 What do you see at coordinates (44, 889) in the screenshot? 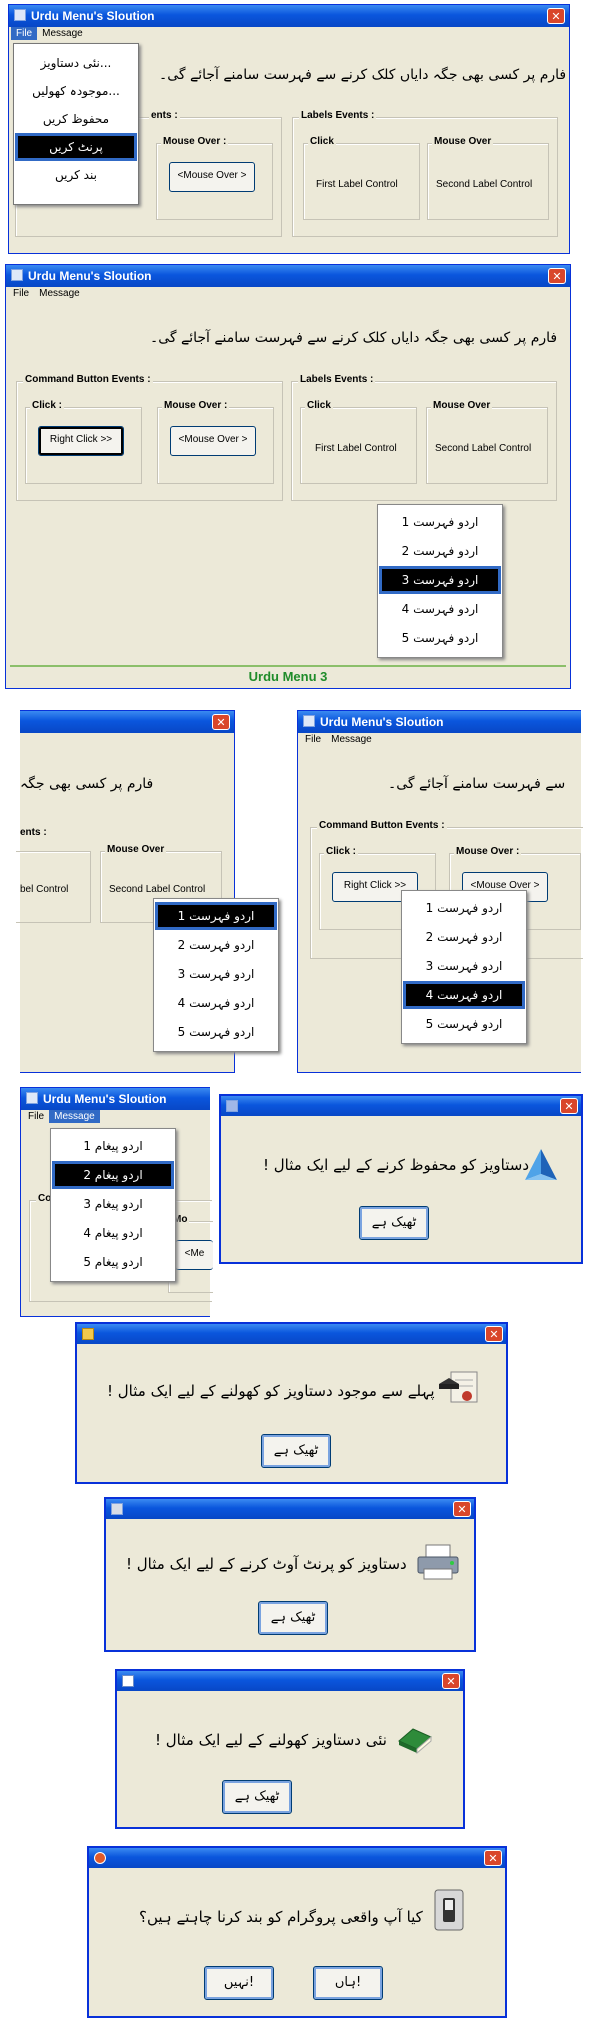
I see `first-label-control-fragment: bel Control` at bounding box center [44, 889].